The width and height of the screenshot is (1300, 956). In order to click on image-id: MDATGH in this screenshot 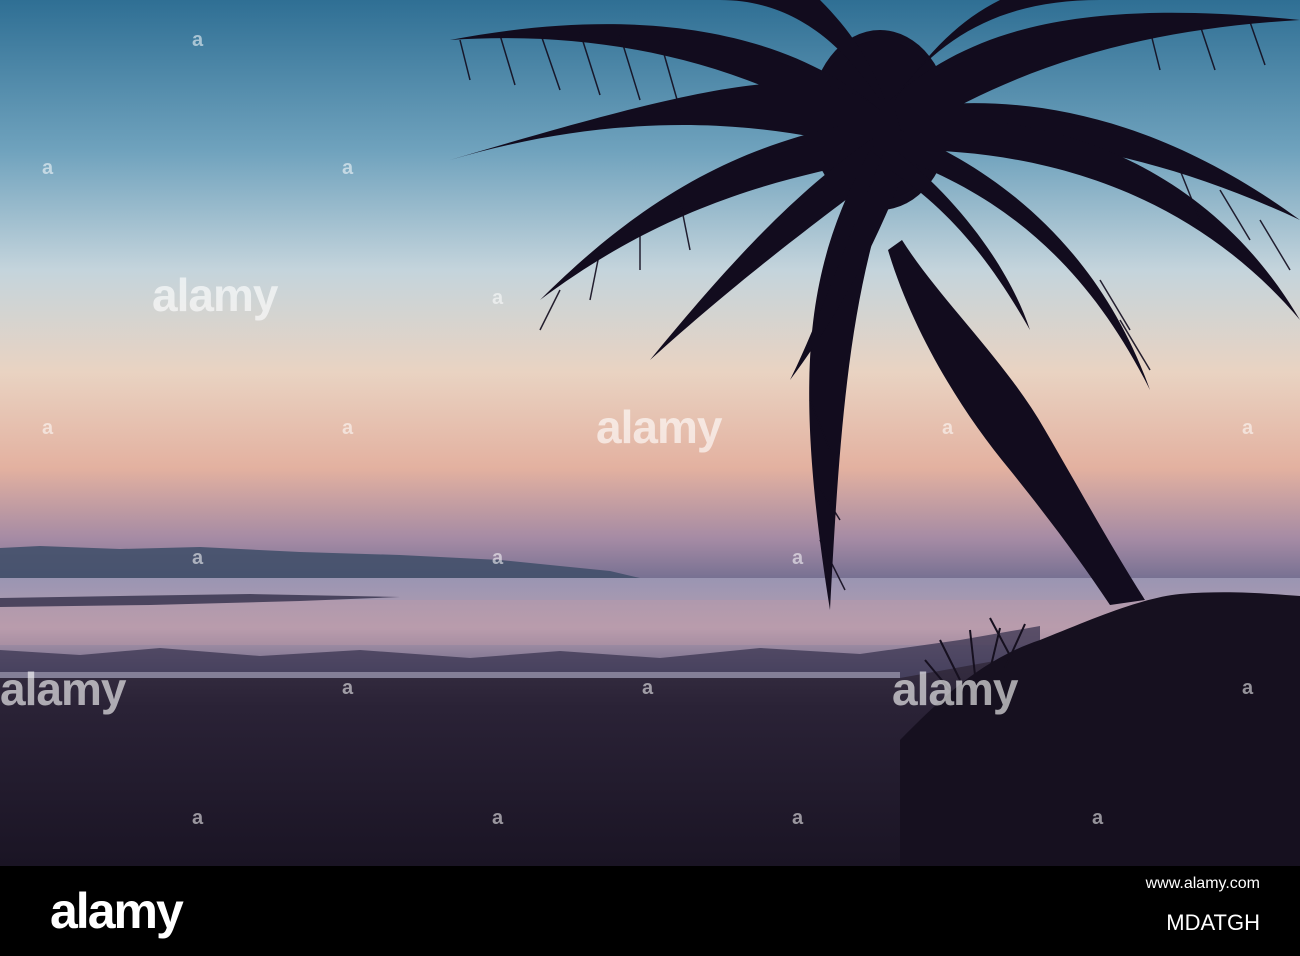, I will do `click(1213, 922)`.